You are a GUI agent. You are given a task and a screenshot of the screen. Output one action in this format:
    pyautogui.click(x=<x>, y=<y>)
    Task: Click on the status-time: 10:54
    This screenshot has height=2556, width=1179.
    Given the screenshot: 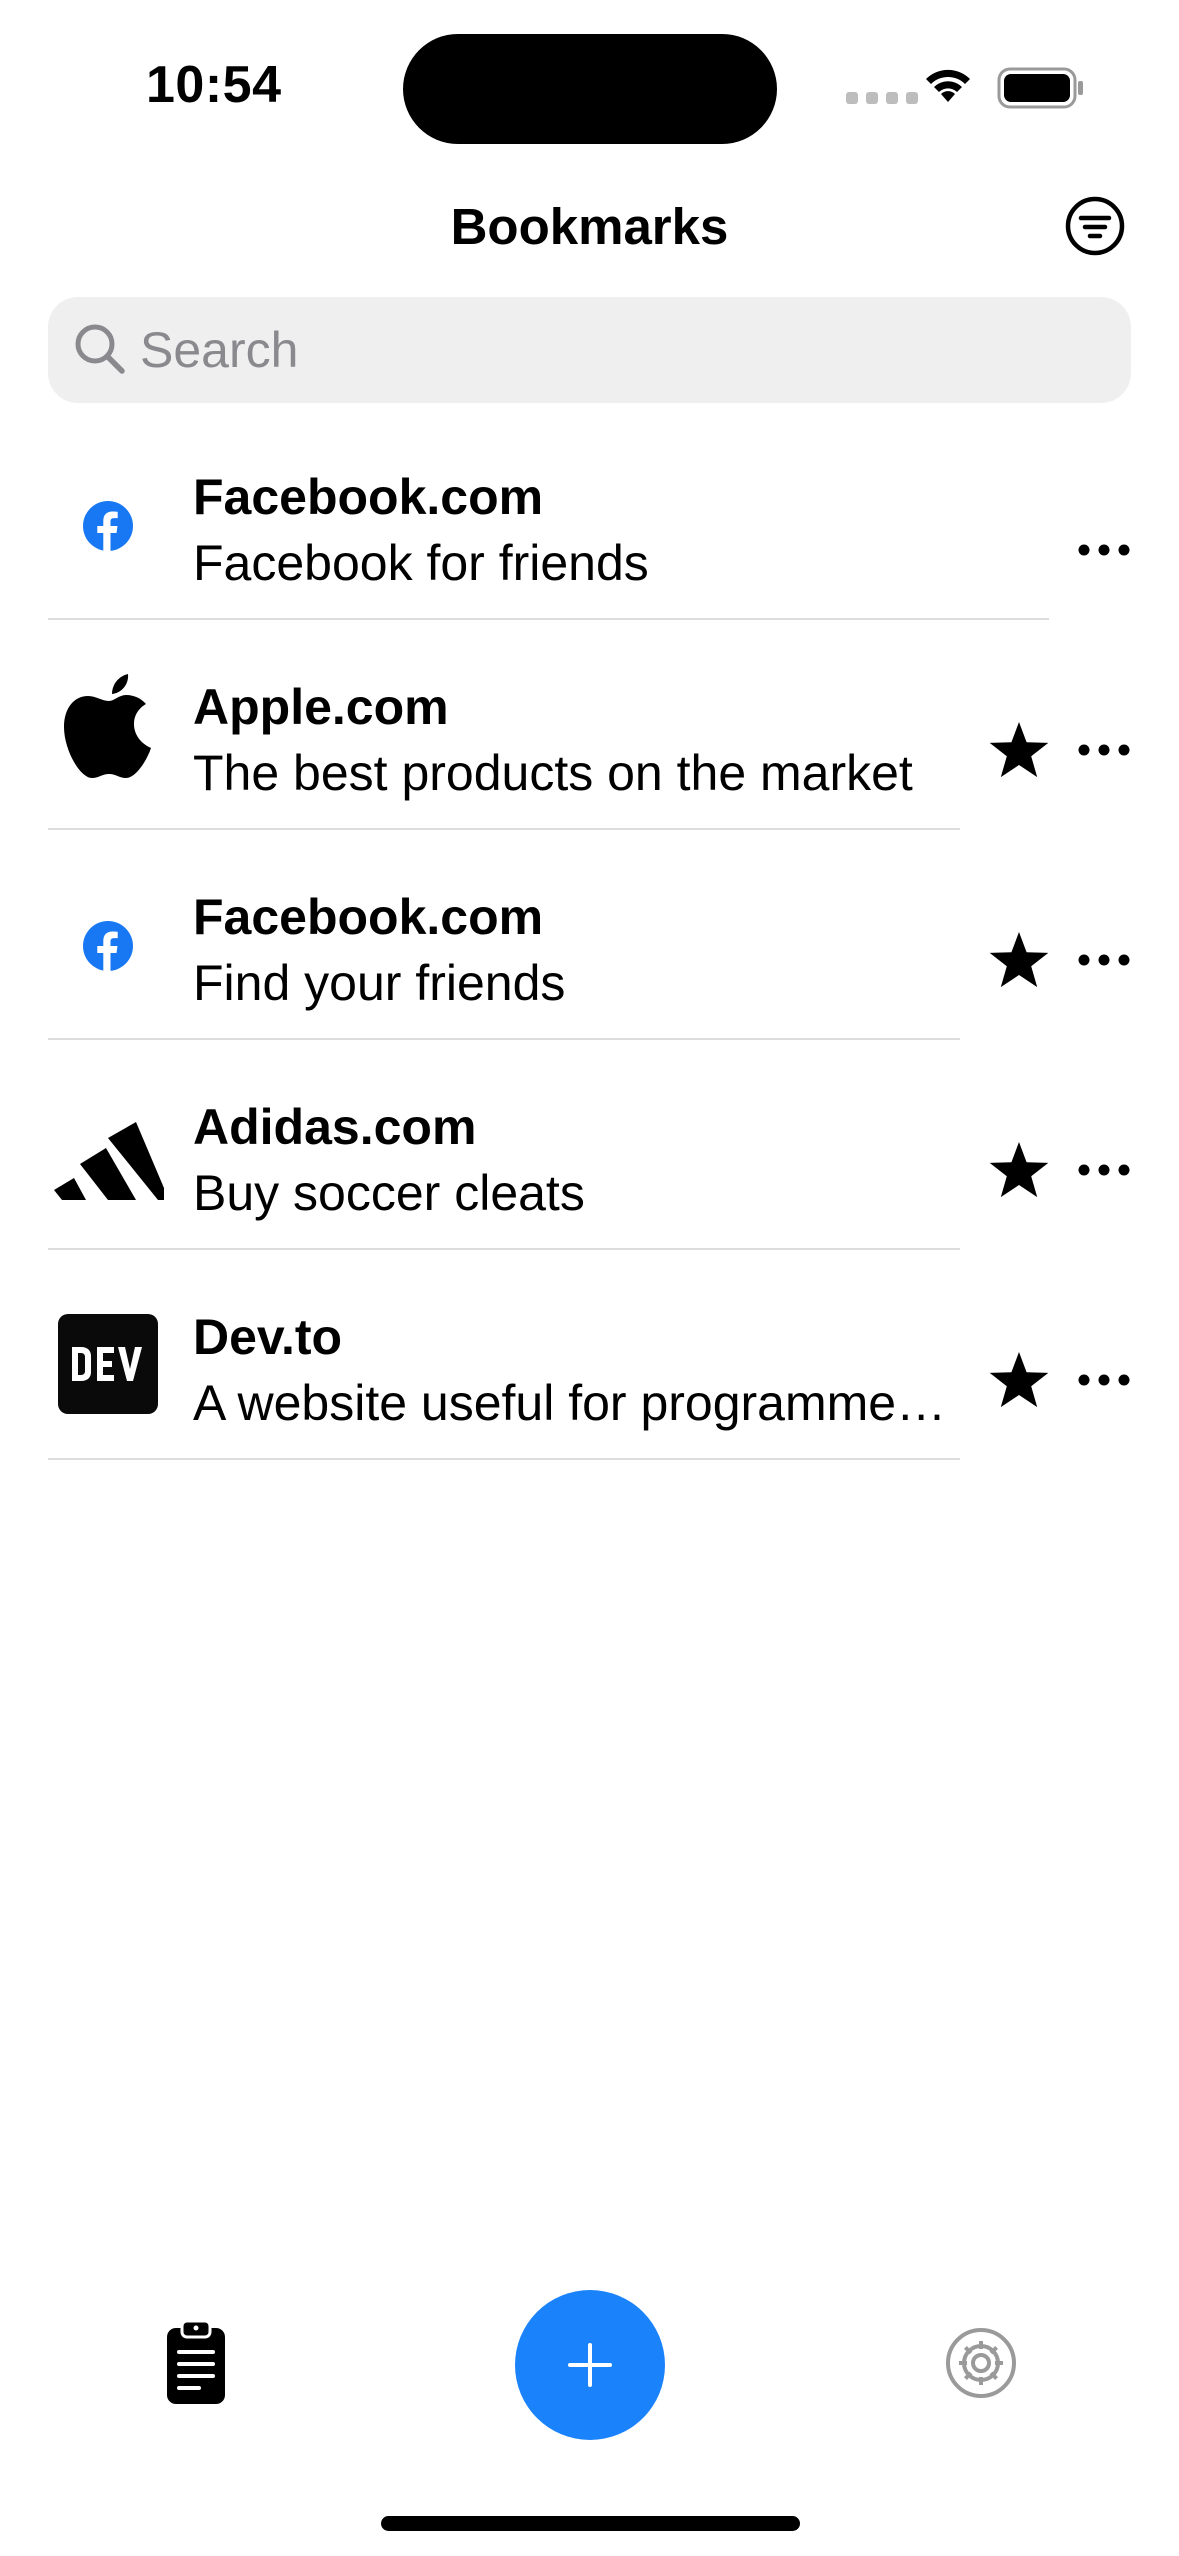 What is the action you would take?
    pyautogui.click(x=214, y=85)
    